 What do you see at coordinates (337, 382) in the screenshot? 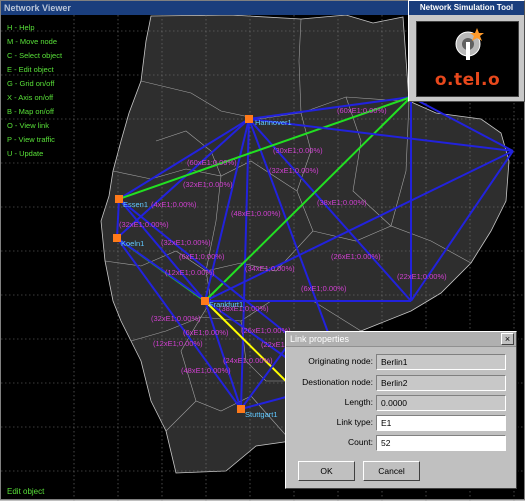
I see `destination-node-label: Destionation node:` at bounding box center [337, 382].